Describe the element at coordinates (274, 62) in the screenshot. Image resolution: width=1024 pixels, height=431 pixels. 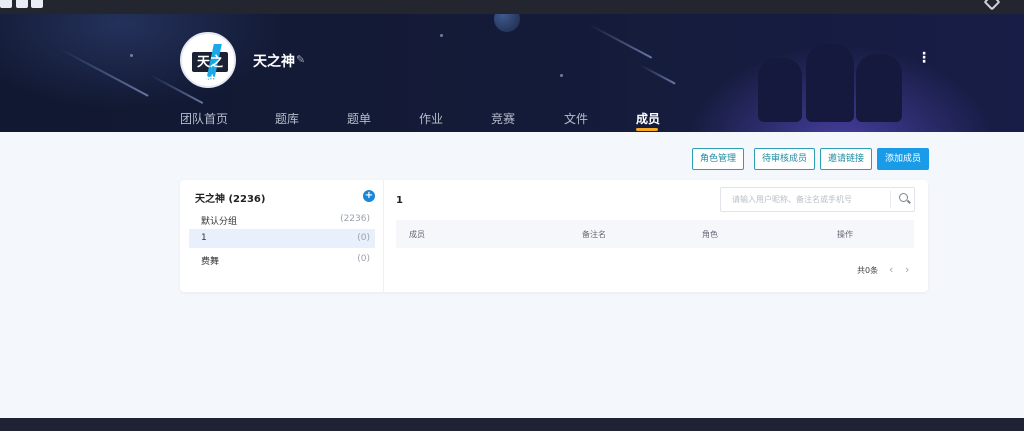
I see `team-name: 天之神` at that location.